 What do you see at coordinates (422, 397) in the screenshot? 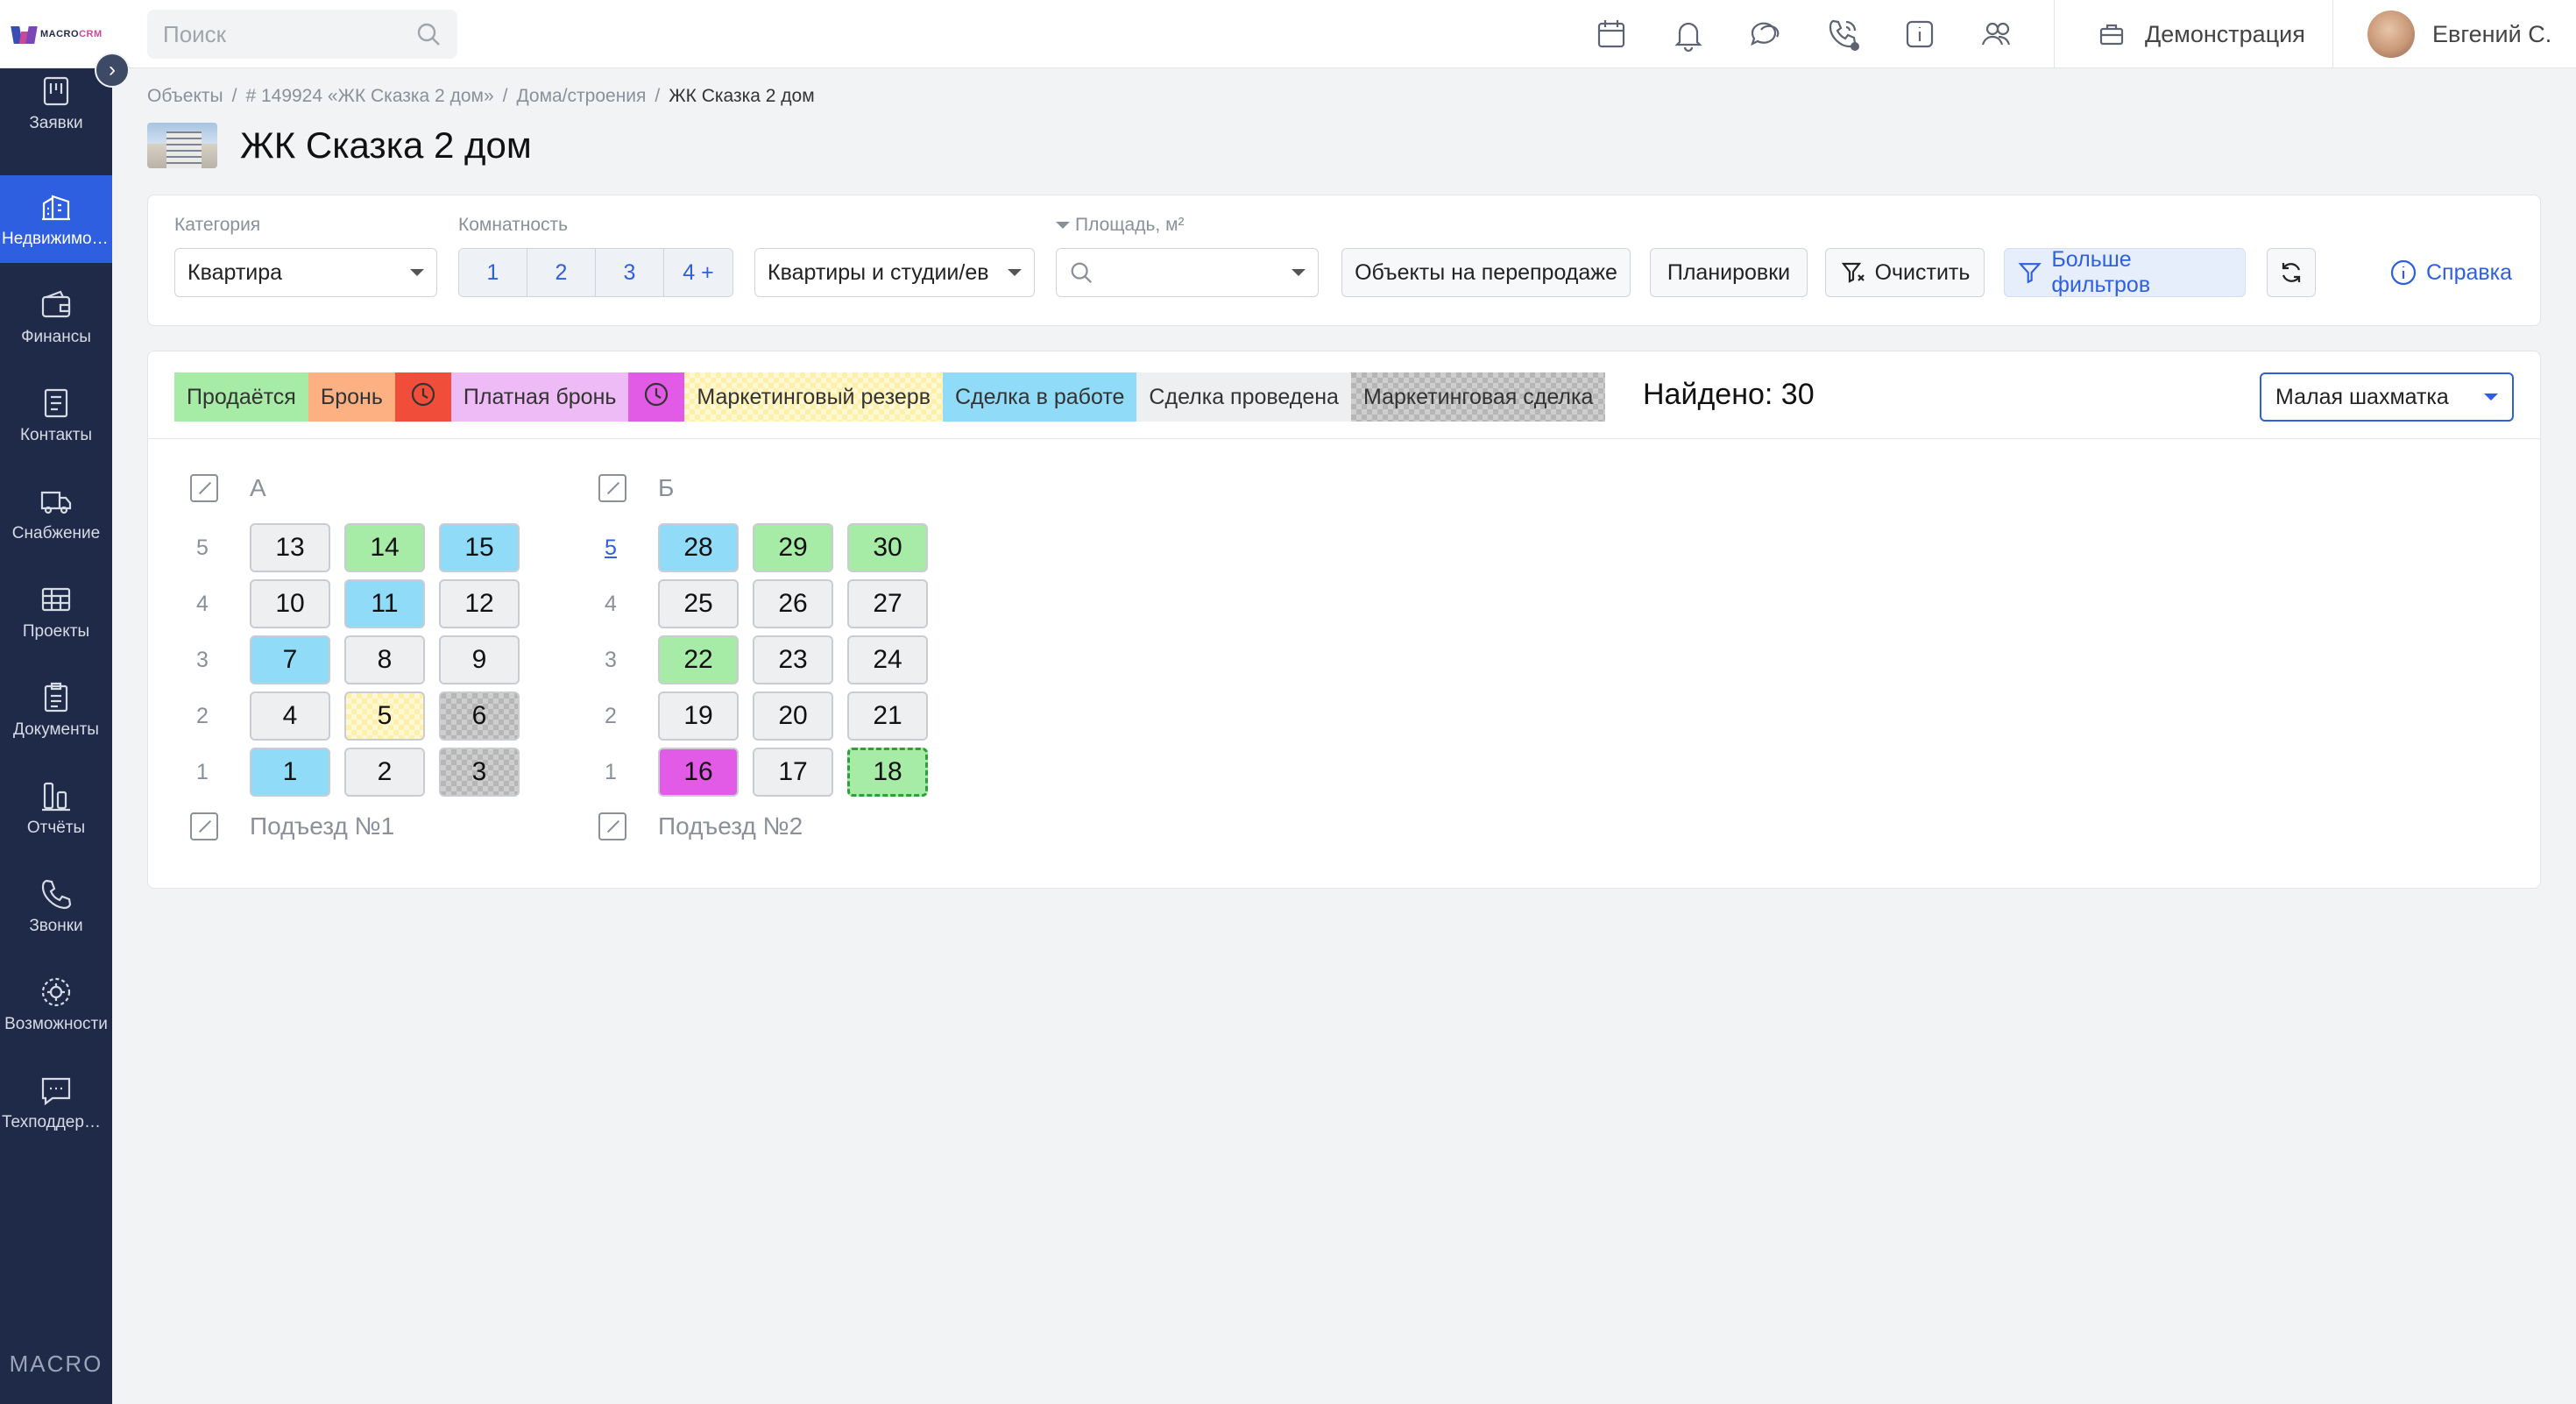
I see `legend-reserve-timer` at bounding box center [422, 397].